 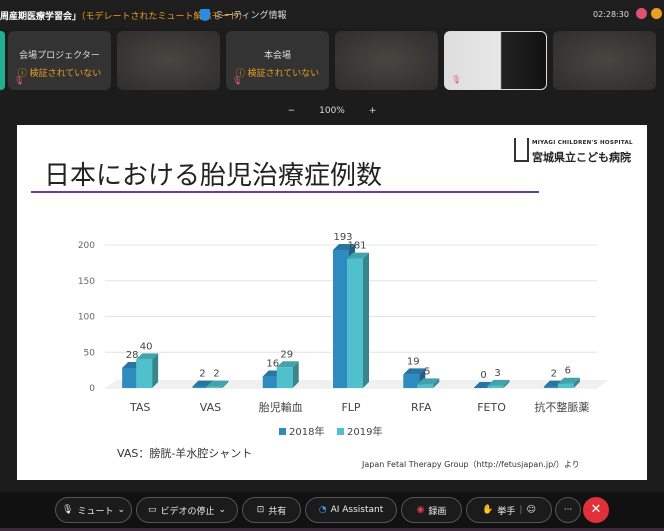 I want to click on reactions-icon: ☺, so click(x=531, y=510).